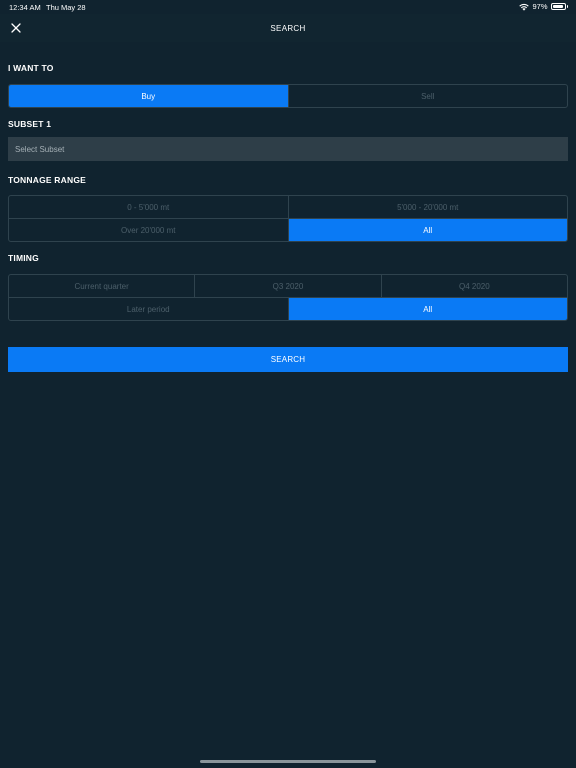 The width and height of the screenshot is (576, 768). Describe the element at coordinates (148, 96) in the screenshot. I see `intent-option-buy: Buy` at that location.